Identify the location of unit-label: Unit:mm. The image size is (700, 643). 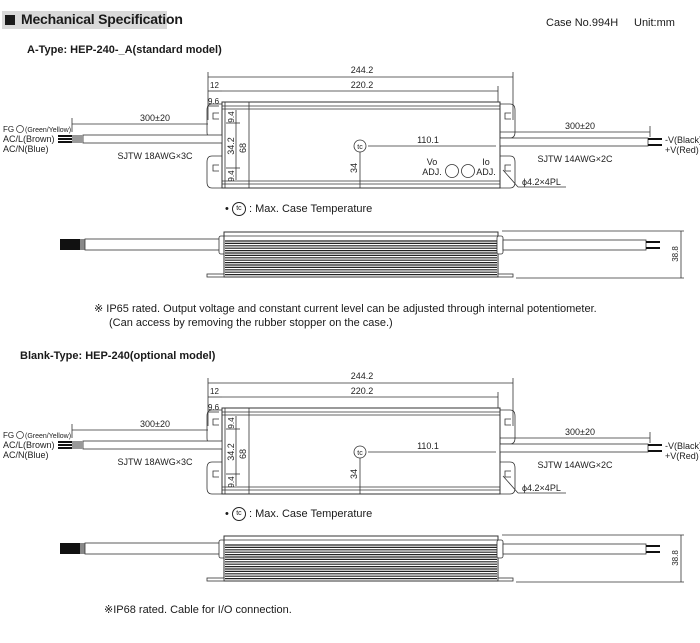
(654, 23).